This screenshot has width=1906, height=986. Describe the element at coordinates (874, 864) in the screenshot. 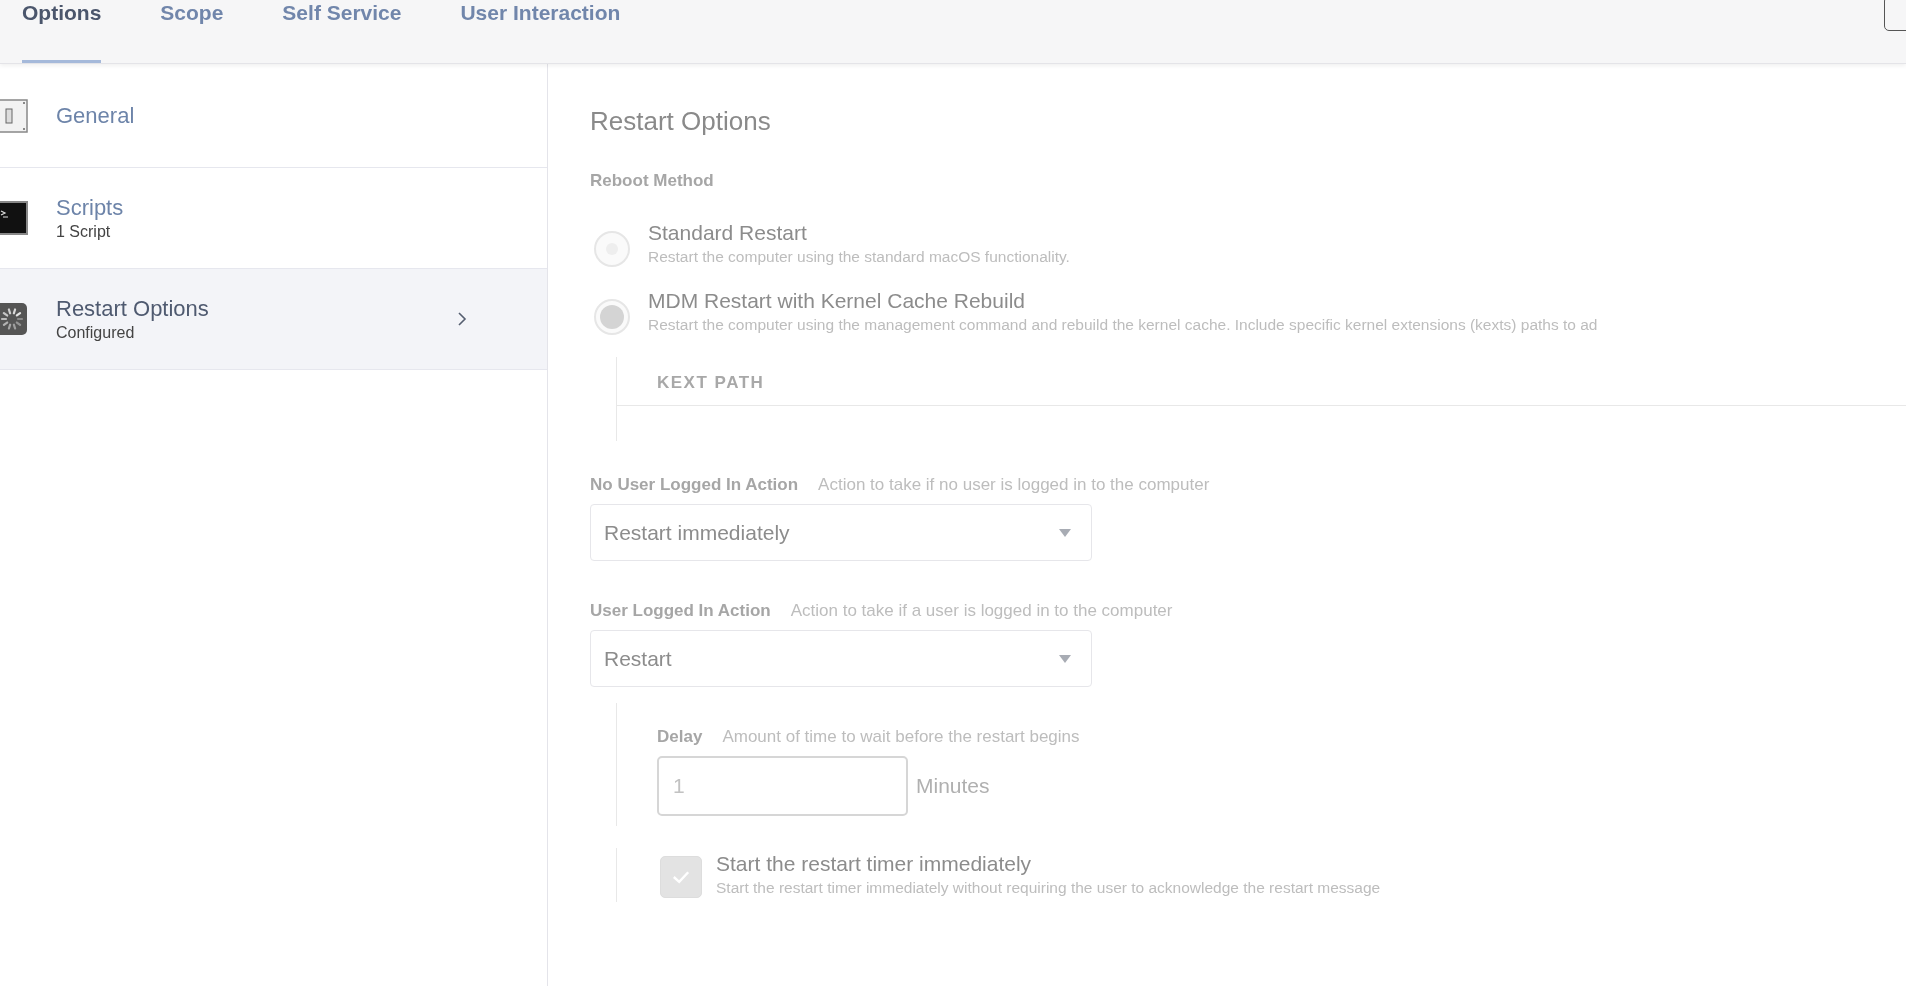

I see `checkbox-label: Start the restart timer immediately` at that location.